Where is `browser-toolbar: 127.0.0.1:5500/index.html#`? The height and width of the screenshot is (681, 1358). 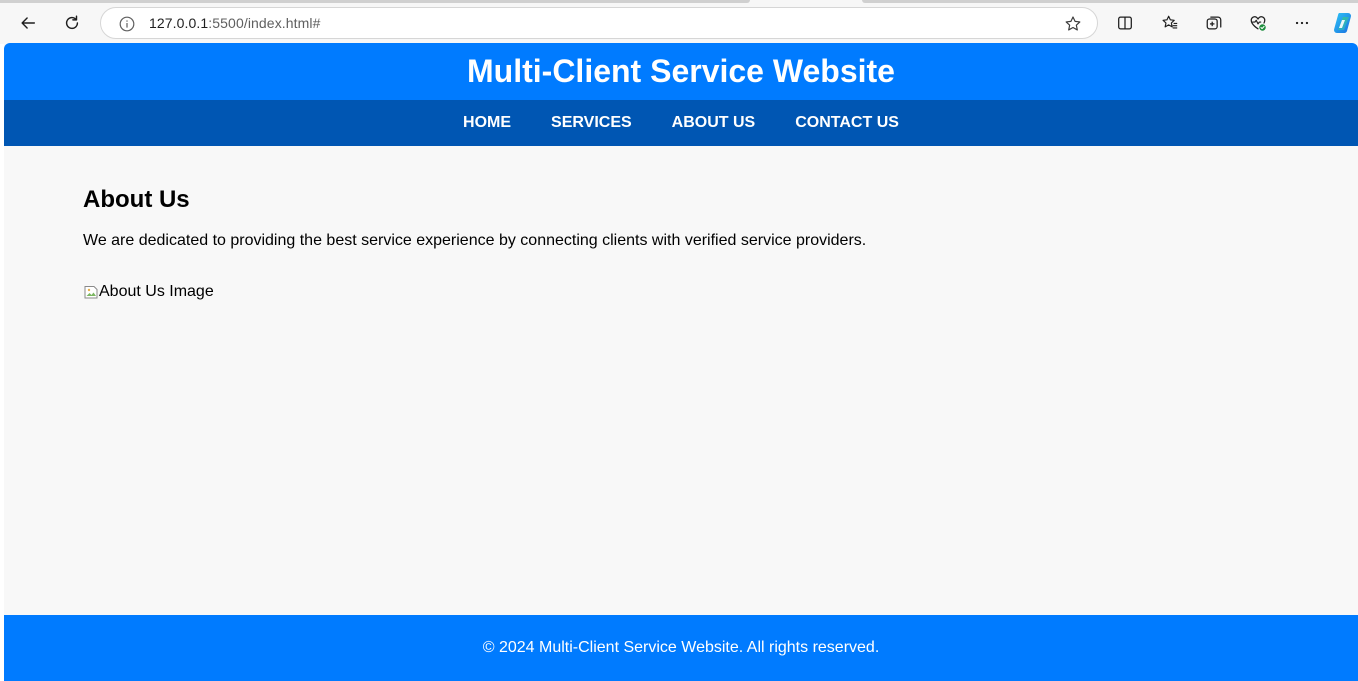 browser-toolbar: 127.0.0.1:5500/index.html# is located at coordinates (679, 22).